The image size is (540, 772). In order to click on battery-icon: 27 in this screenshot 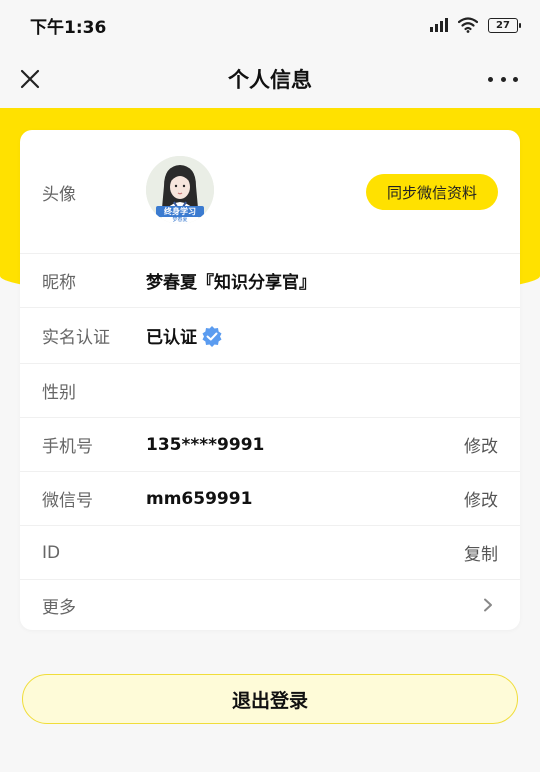, I will do `click(504, 25)`.